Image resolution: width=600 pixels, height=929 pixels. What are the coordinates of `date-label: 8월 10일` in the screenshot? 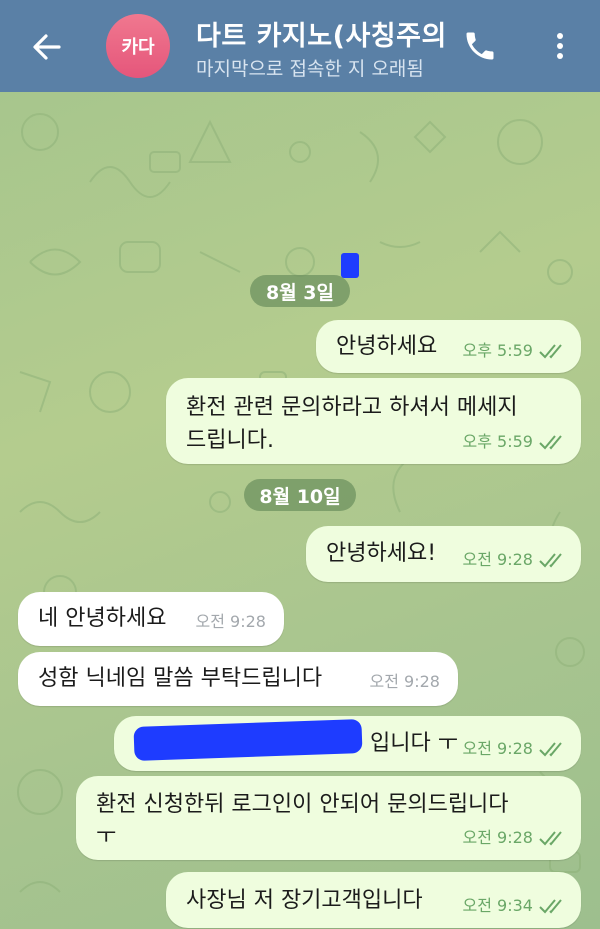 It's located at (300, 496).